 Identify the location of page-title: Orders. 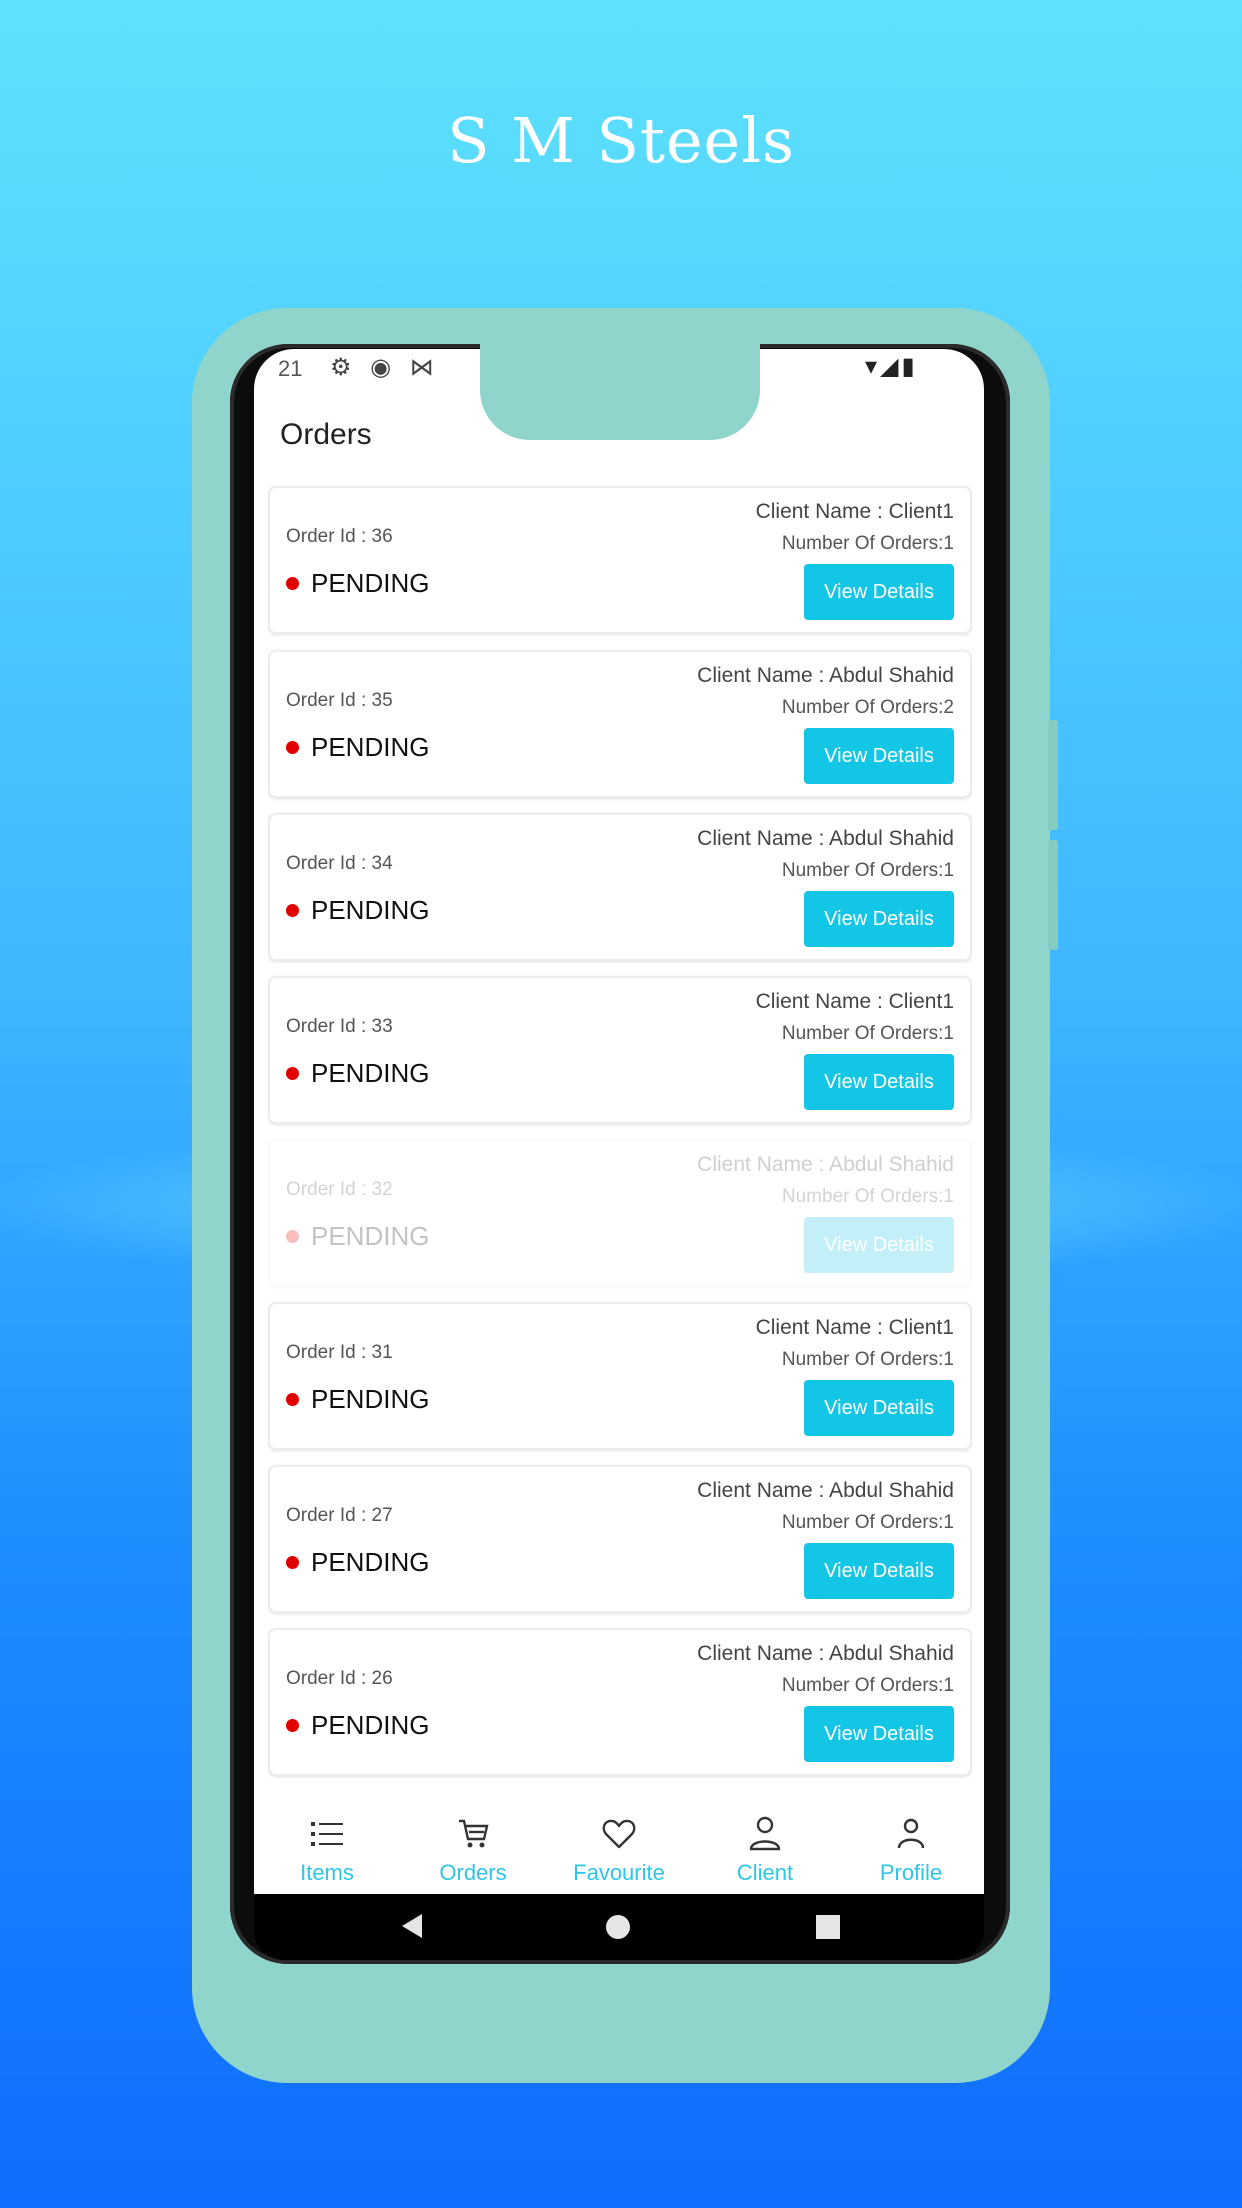
(326, 434).